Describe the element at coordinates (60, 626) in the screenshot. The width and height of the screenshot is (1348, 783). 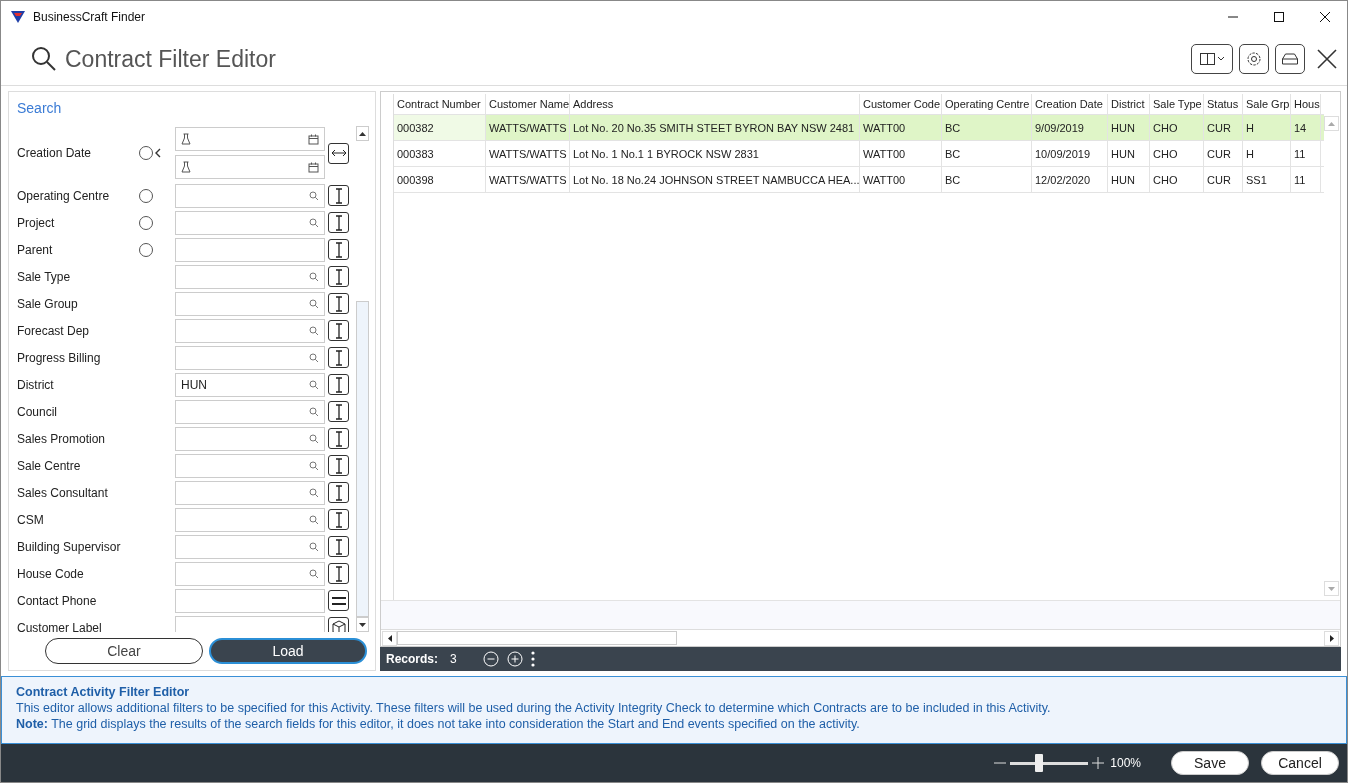
I see `field-label: Customer Label` at that location.